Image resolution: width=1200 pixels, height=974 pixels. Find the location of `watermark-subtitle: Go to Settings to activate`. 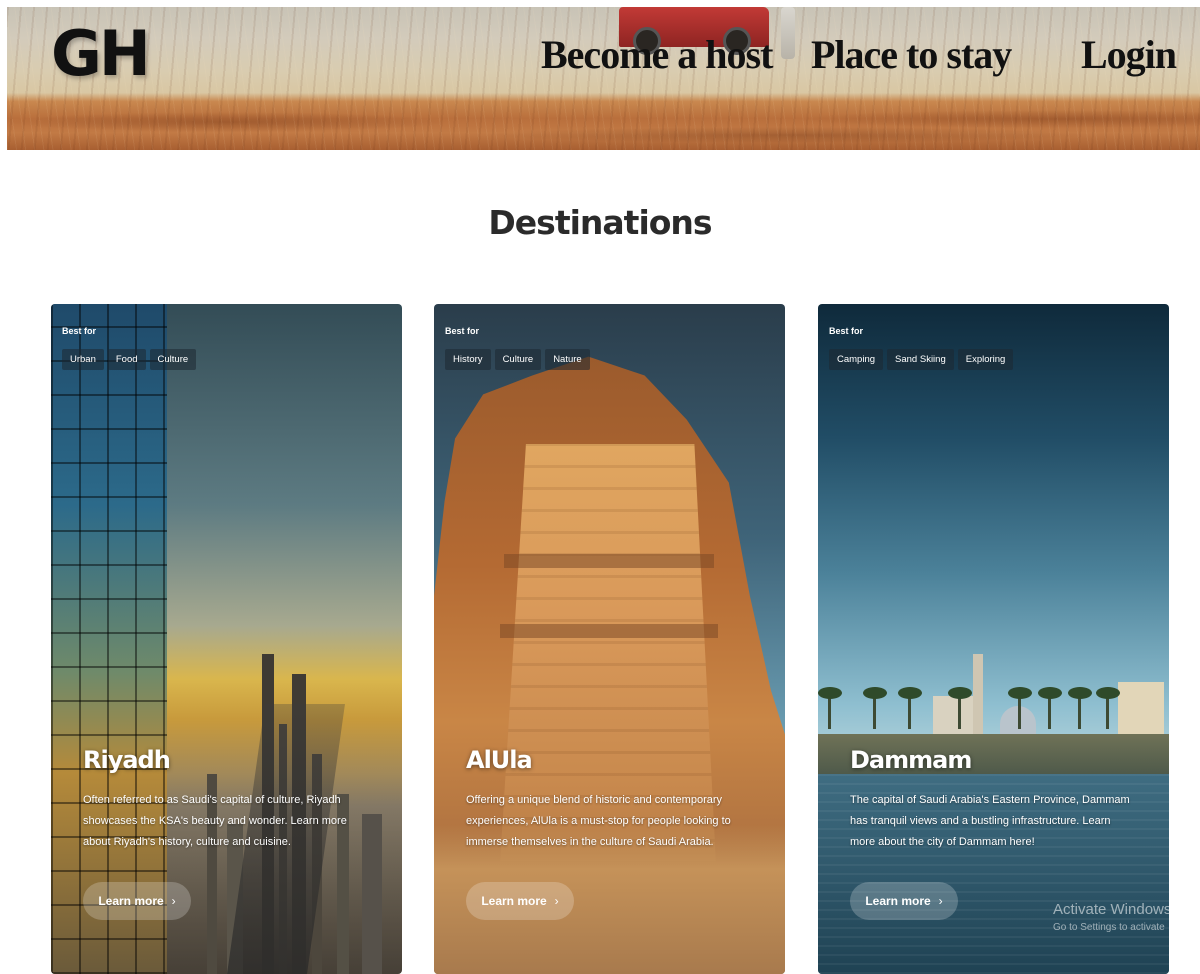

watermark-subtitle: Go to Settings to activate is located at coordinates (1109, 927).